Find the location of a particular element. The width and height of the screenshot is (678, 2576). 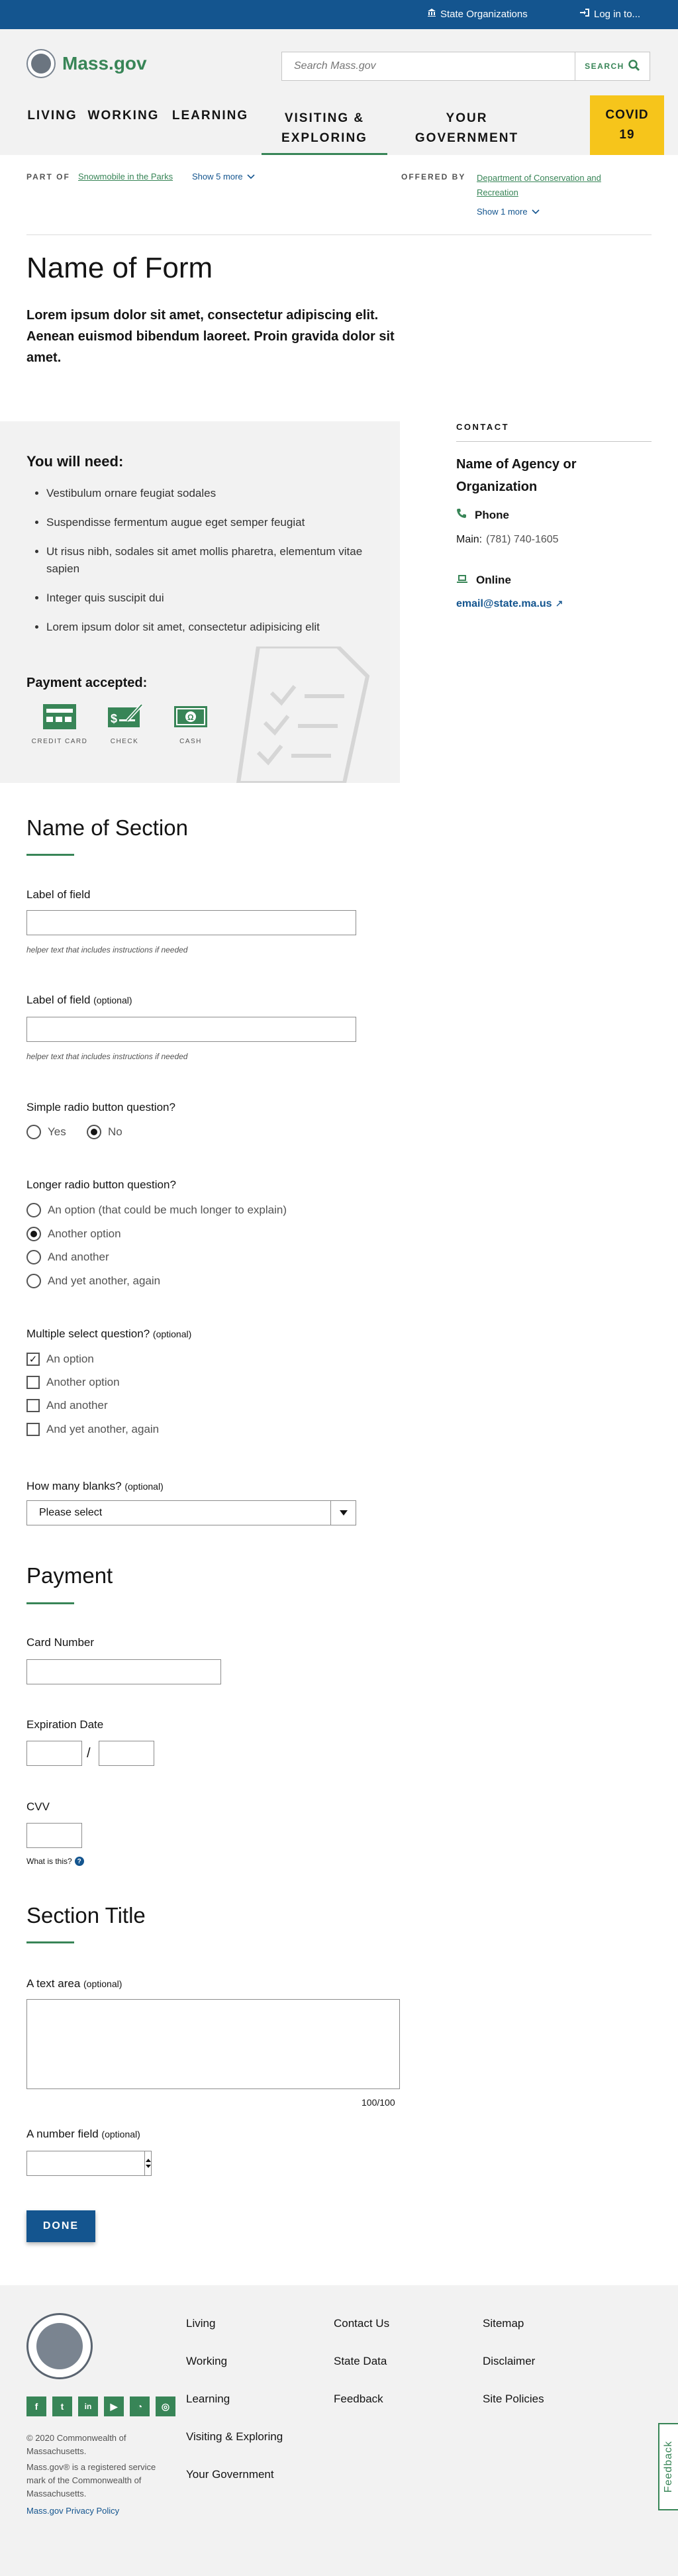

part-of-show-more: Show 5 more is located at coordinates (223, 176).